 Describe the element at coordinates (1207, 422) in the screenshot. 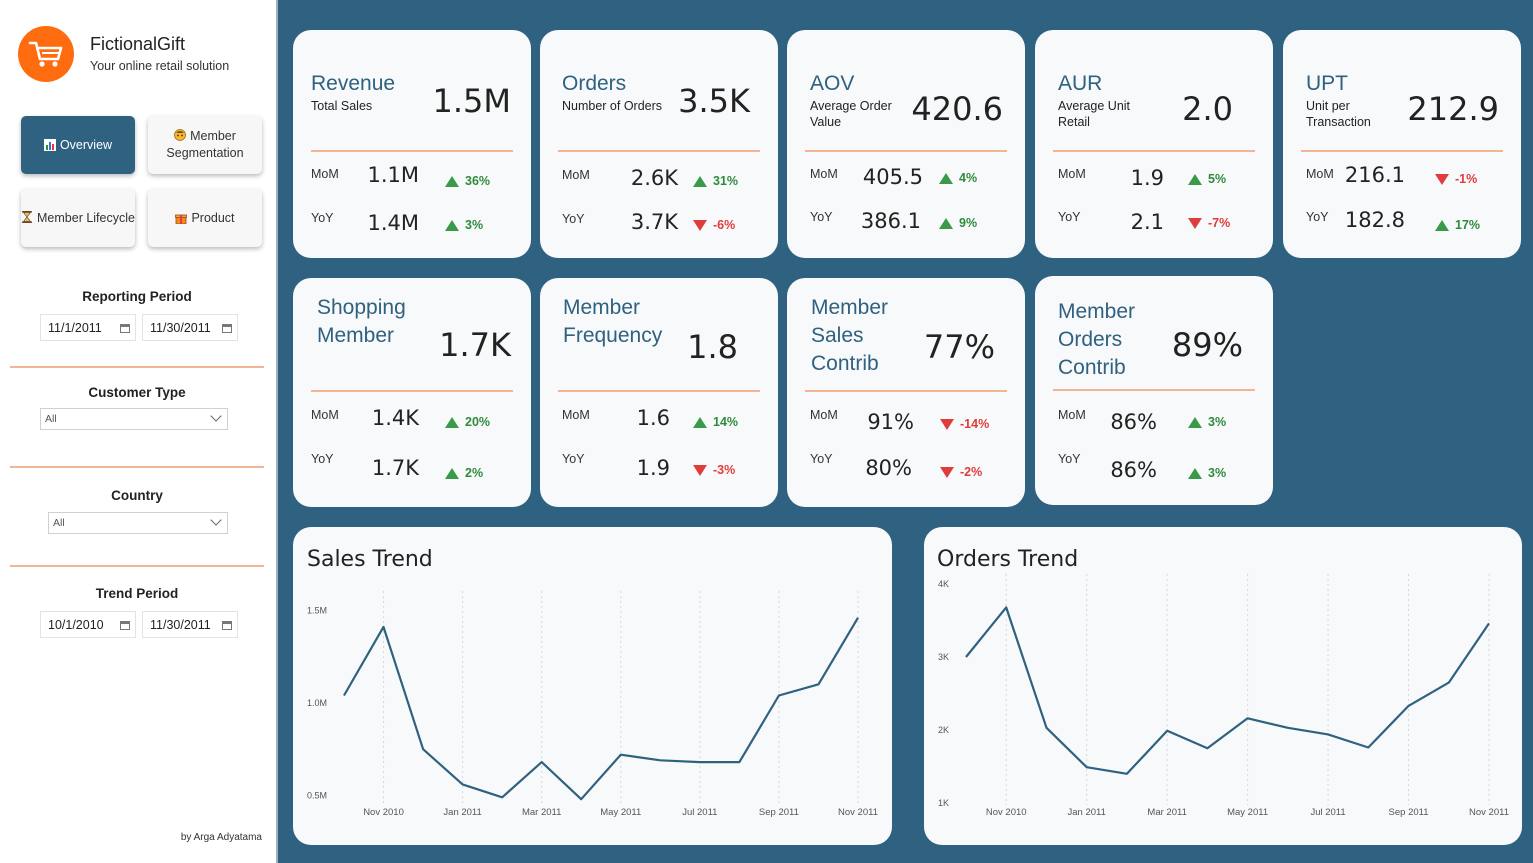

I see `mom-change: 3%` at that location.